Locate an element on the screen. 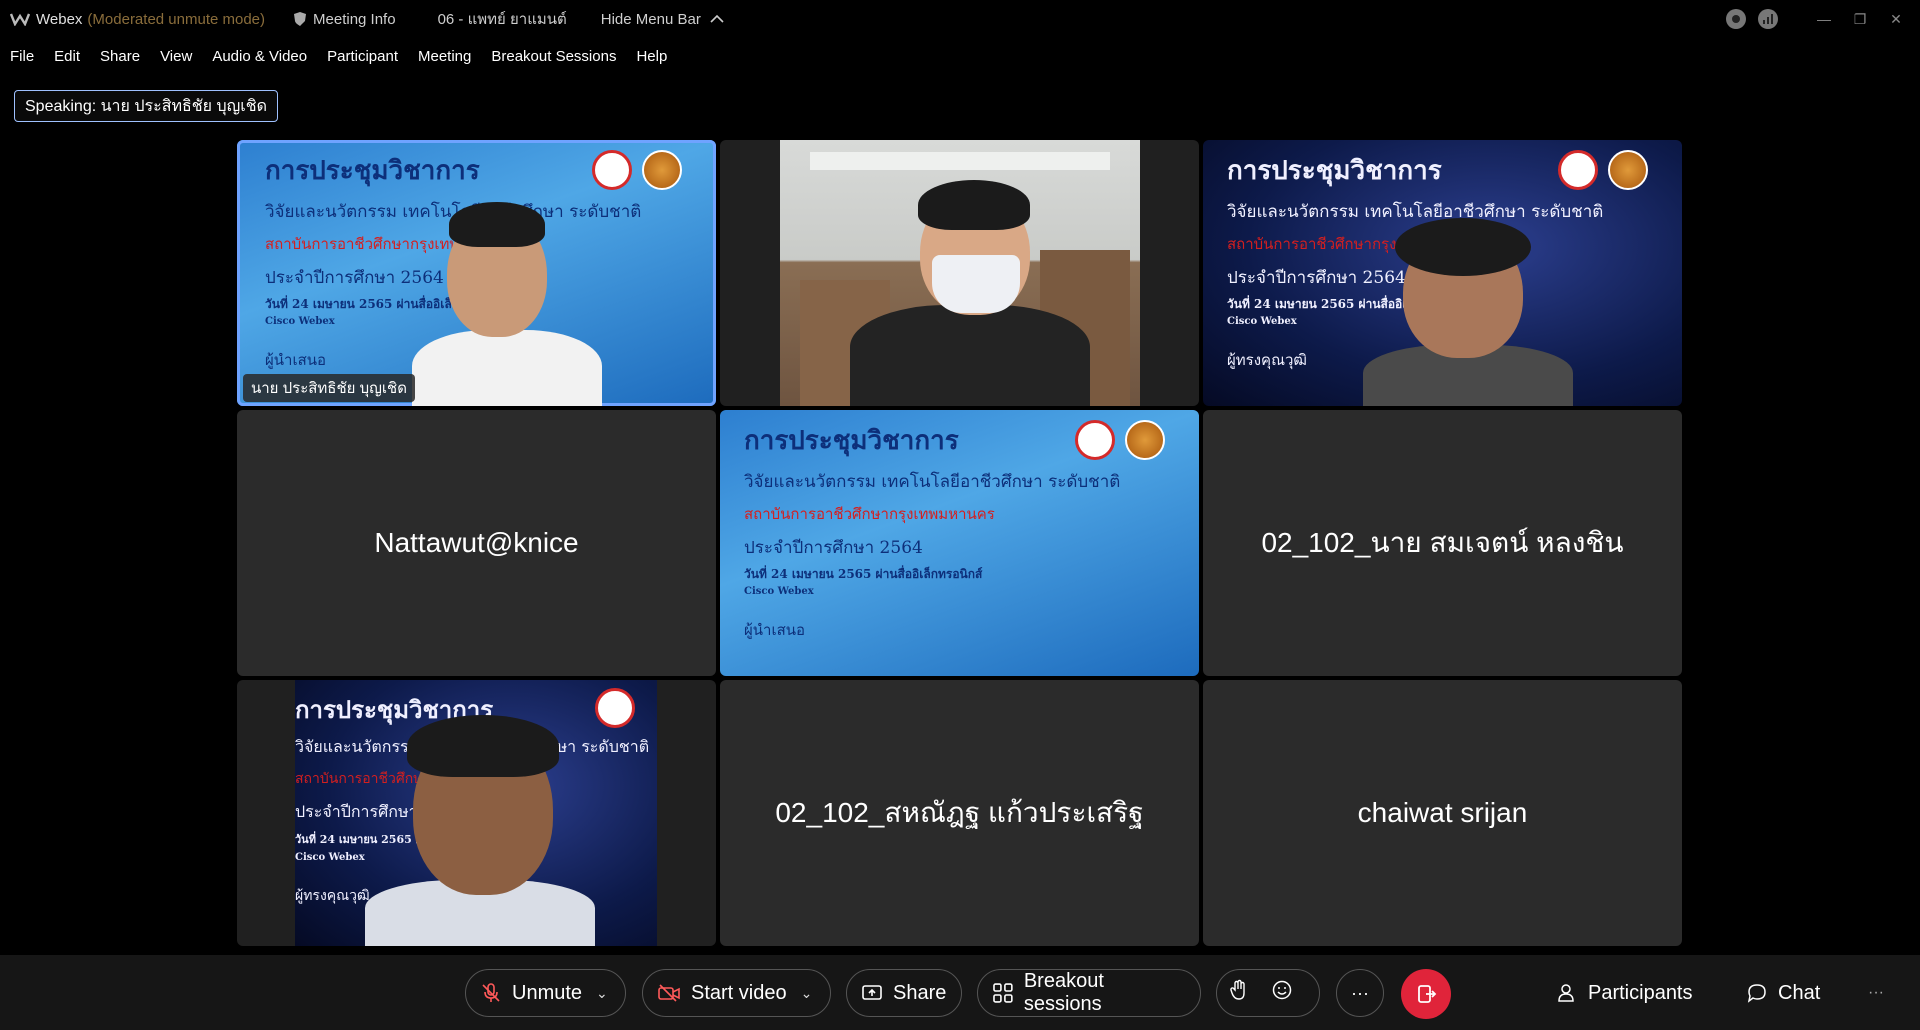  menu-edit: Edit is located at coordinates (67, 56).